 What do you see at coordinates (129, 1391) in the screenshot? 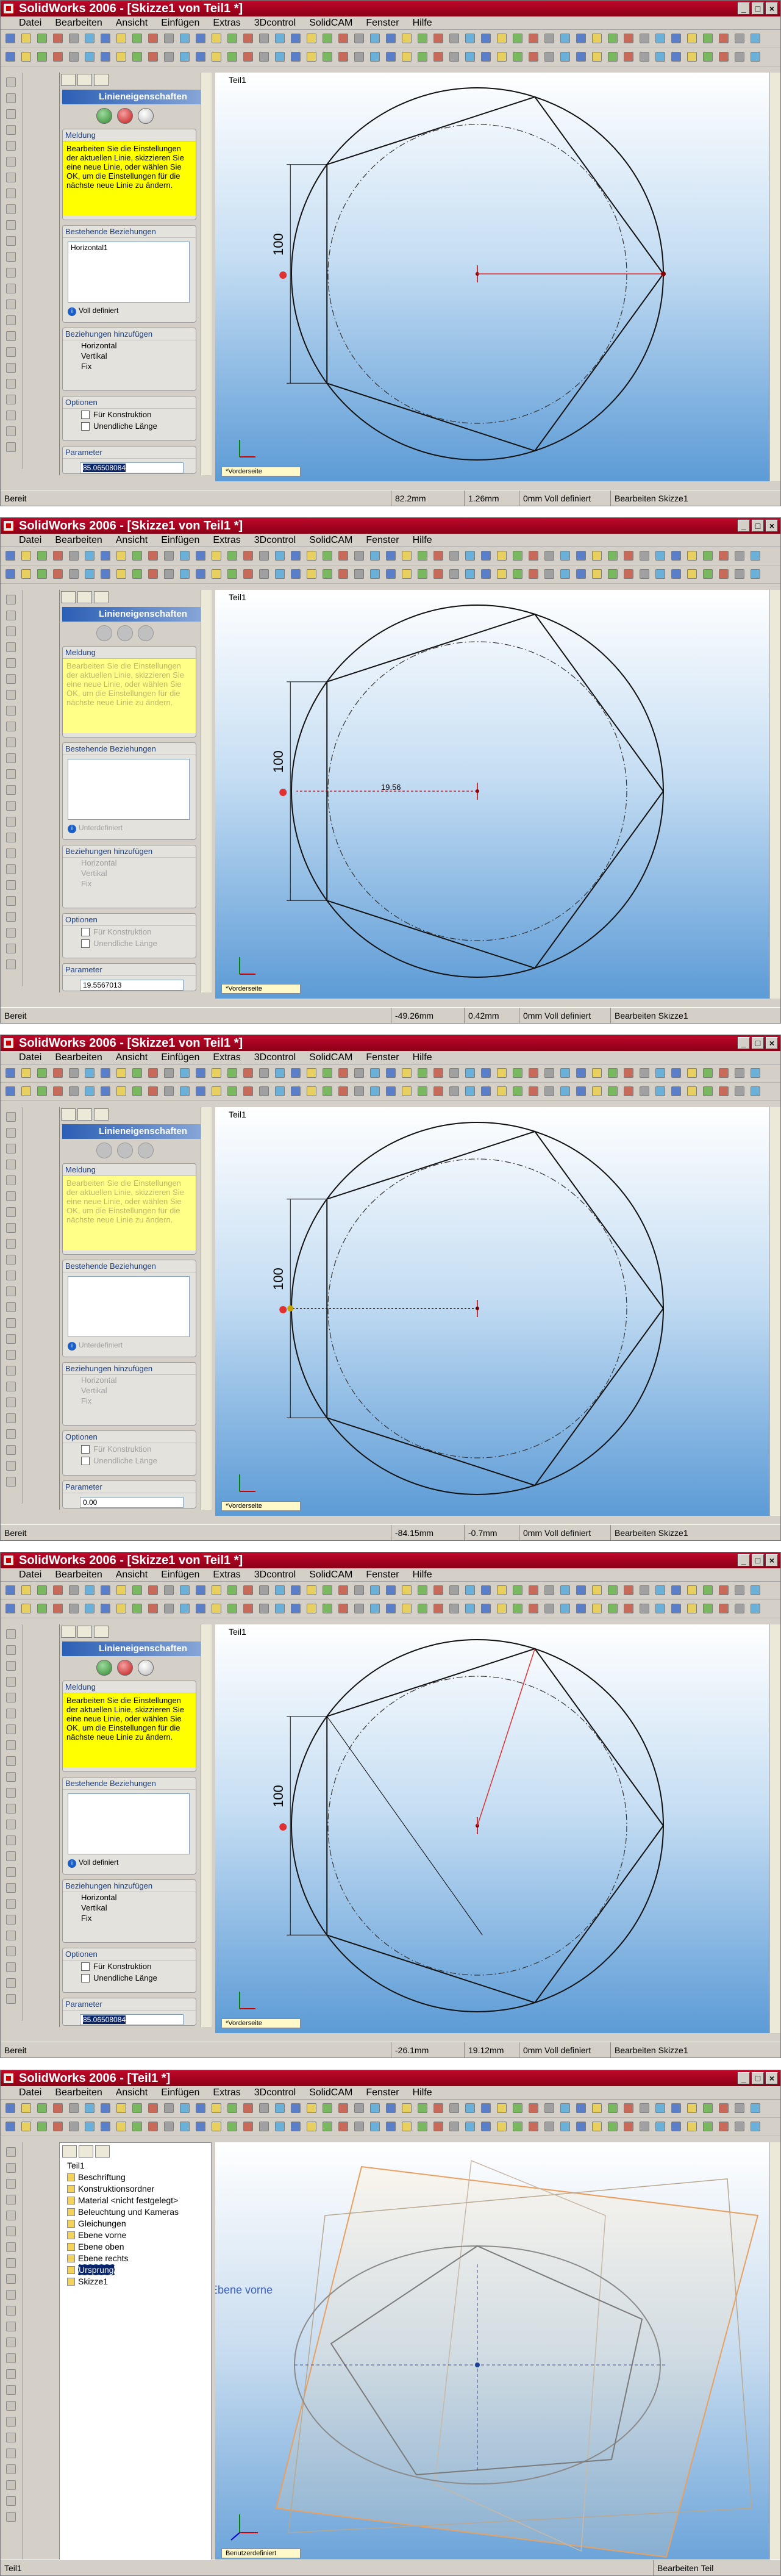
I see `add-vertical: Vertikal` at bounding box center [129, 1391].